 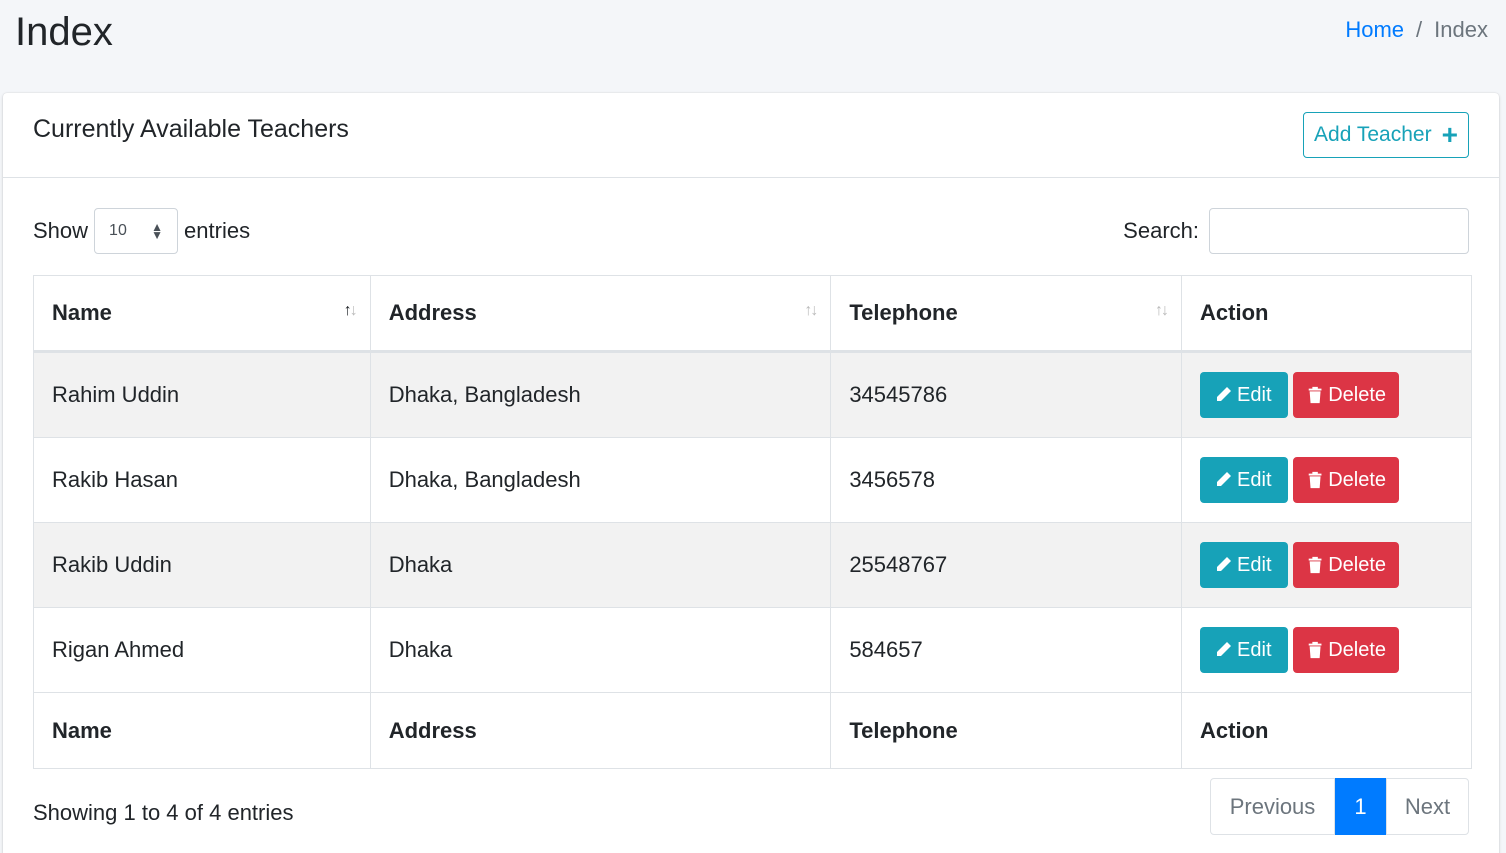 I want to click on table-header-row: Name ↑↓ Address ↑↓ Telephone ↑↓ Action, so click(x=752, y=314).